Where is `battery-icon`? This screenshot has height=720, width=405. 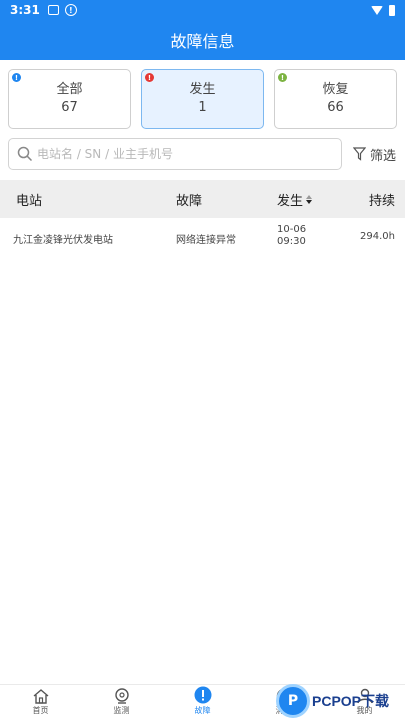
battery-icon is located at coordinates (392, 10).